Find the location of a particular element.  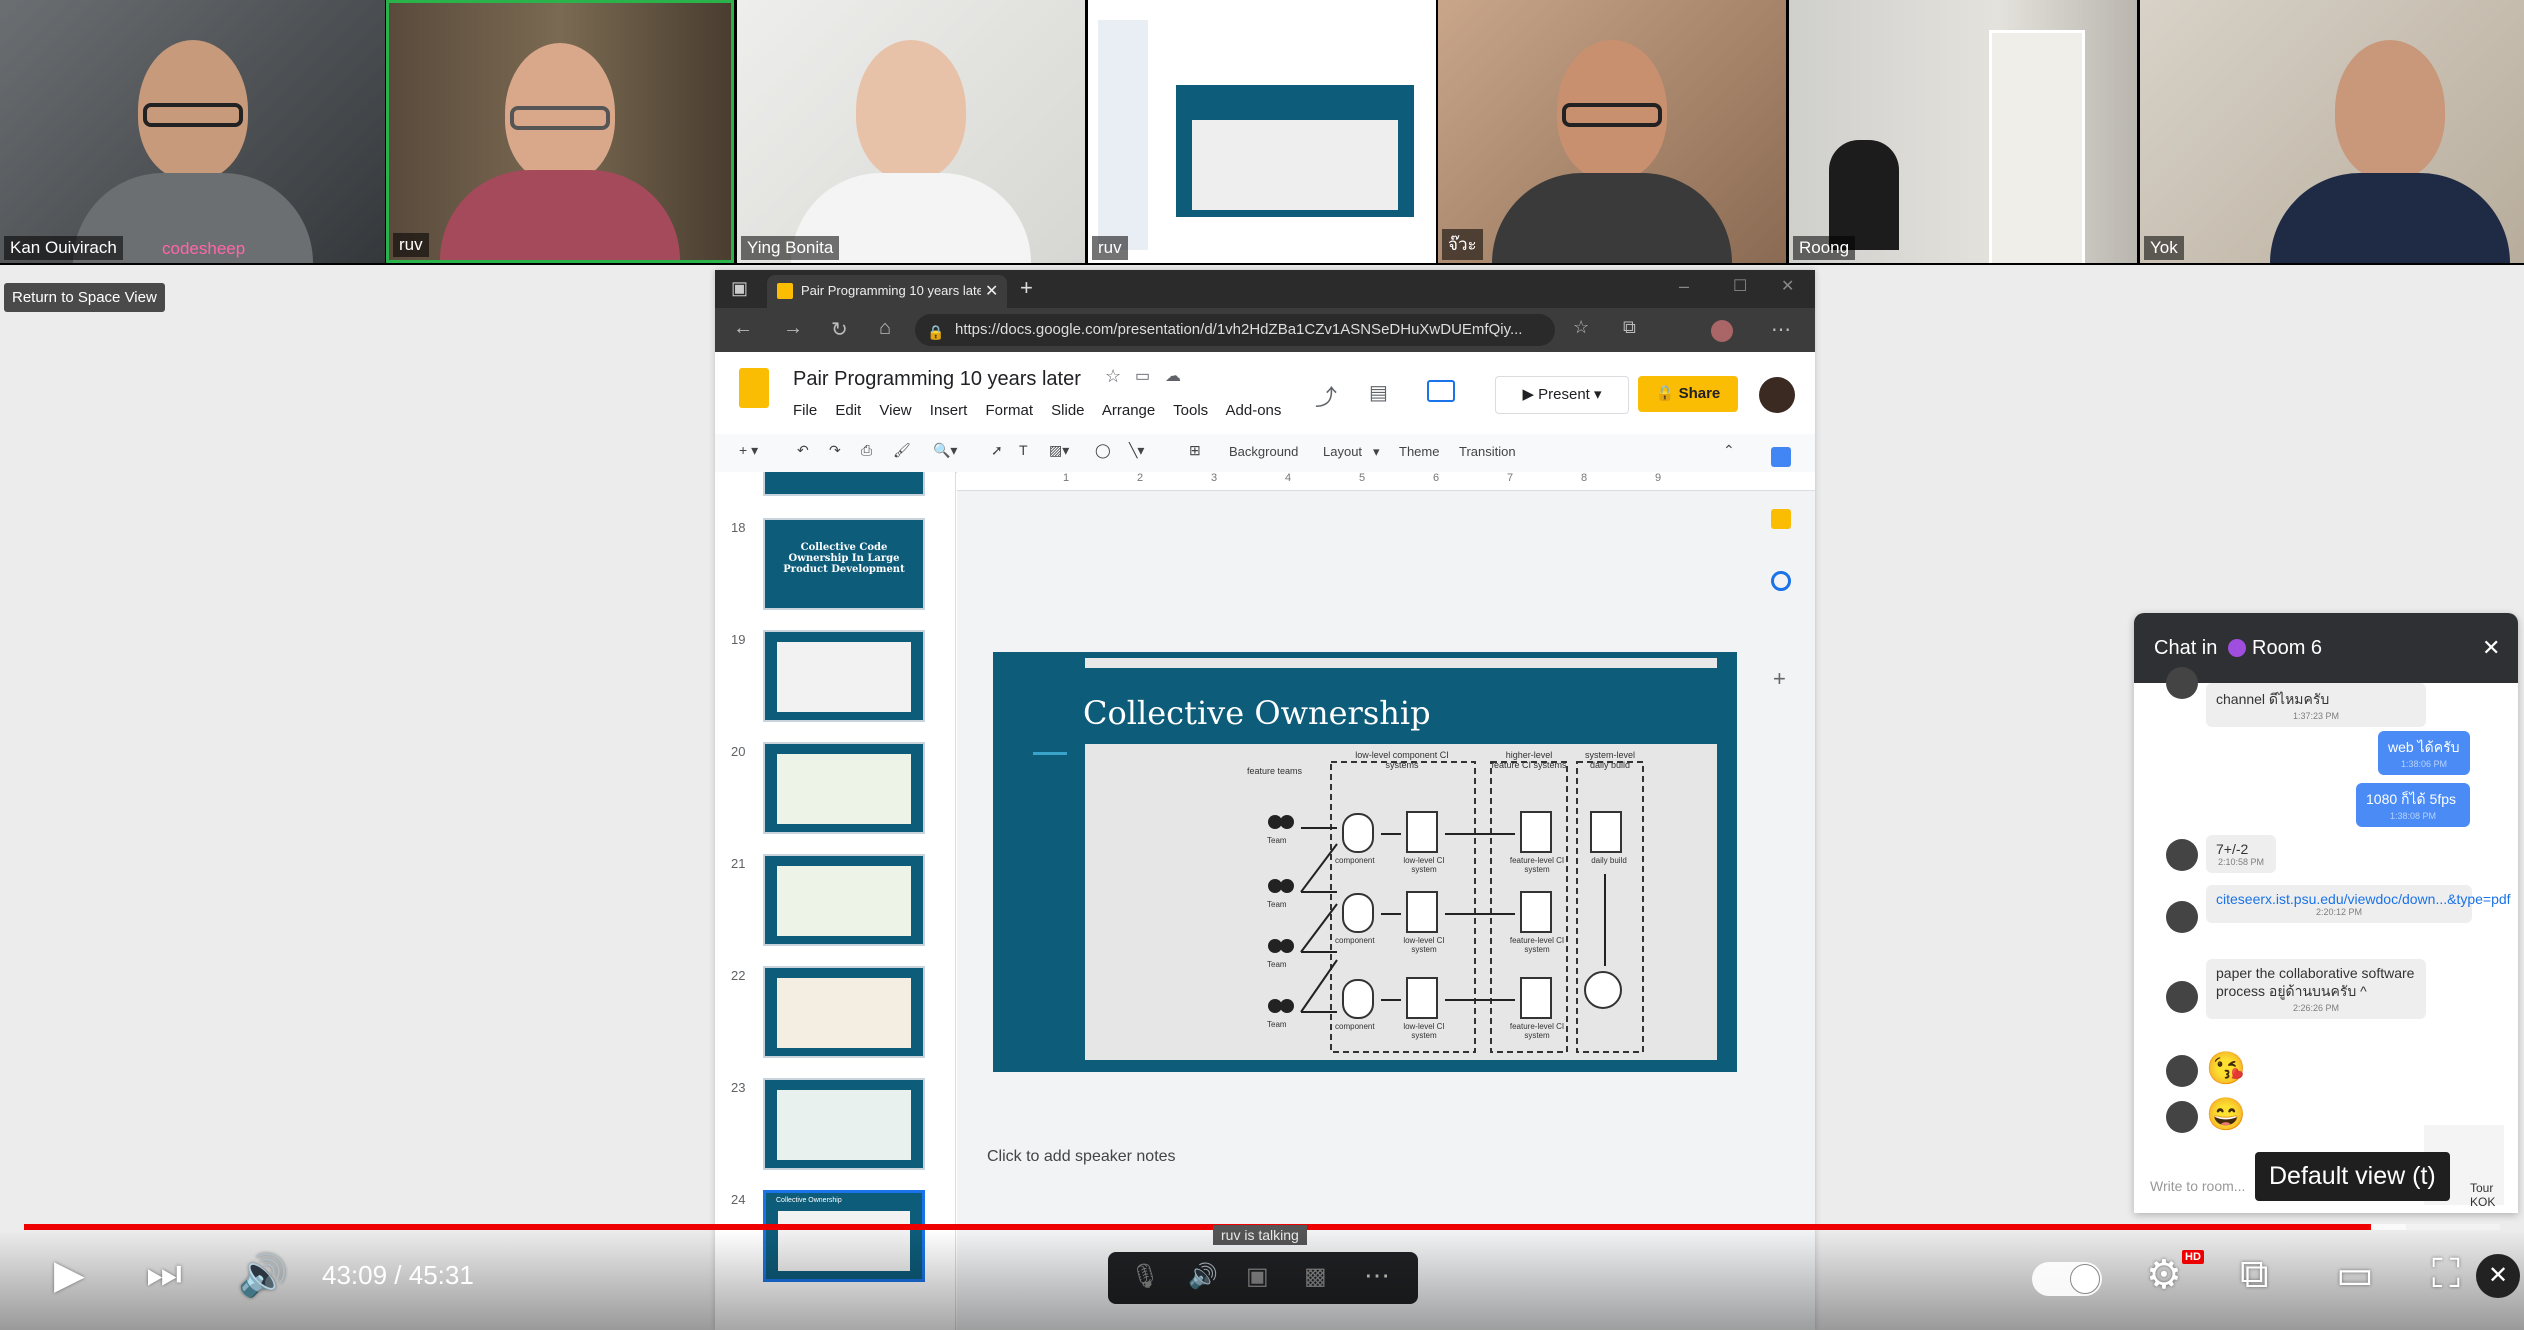

volume-icon: 🔊 is located at coordinates (263, 1275).